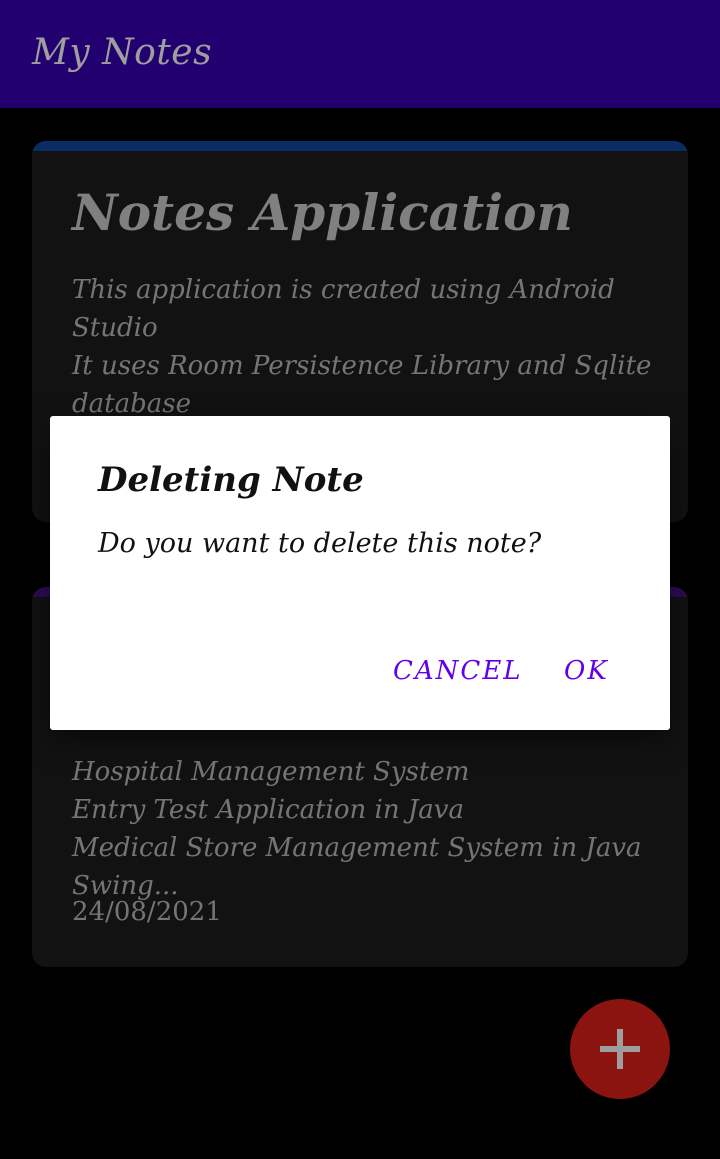 The width and height of the screenshot is (720, 1159). Describe the element at coordinates (320, 543) in the screenshot. I see `dialog-message: Do you want to delete this note?` at that location.